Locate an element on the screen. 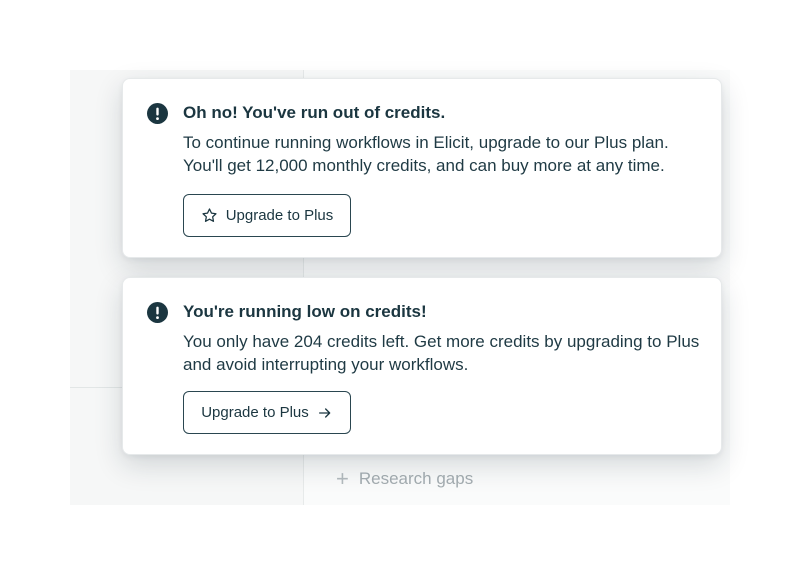 Image resolution: width=800 pixels, height=573 pixels. research-gaps-label: Research gaps is located at coordinates (416, 478).